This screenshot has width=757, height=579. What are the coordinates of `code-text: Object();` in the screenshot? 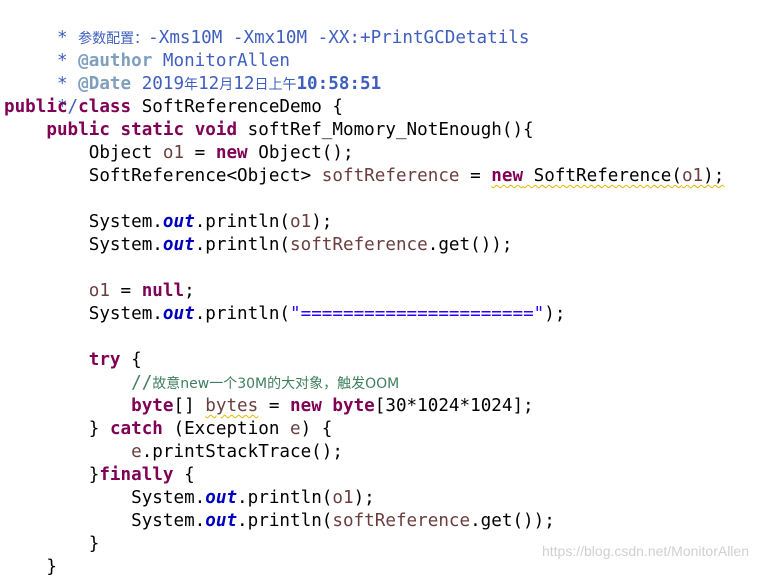 It's located at (300, 153).